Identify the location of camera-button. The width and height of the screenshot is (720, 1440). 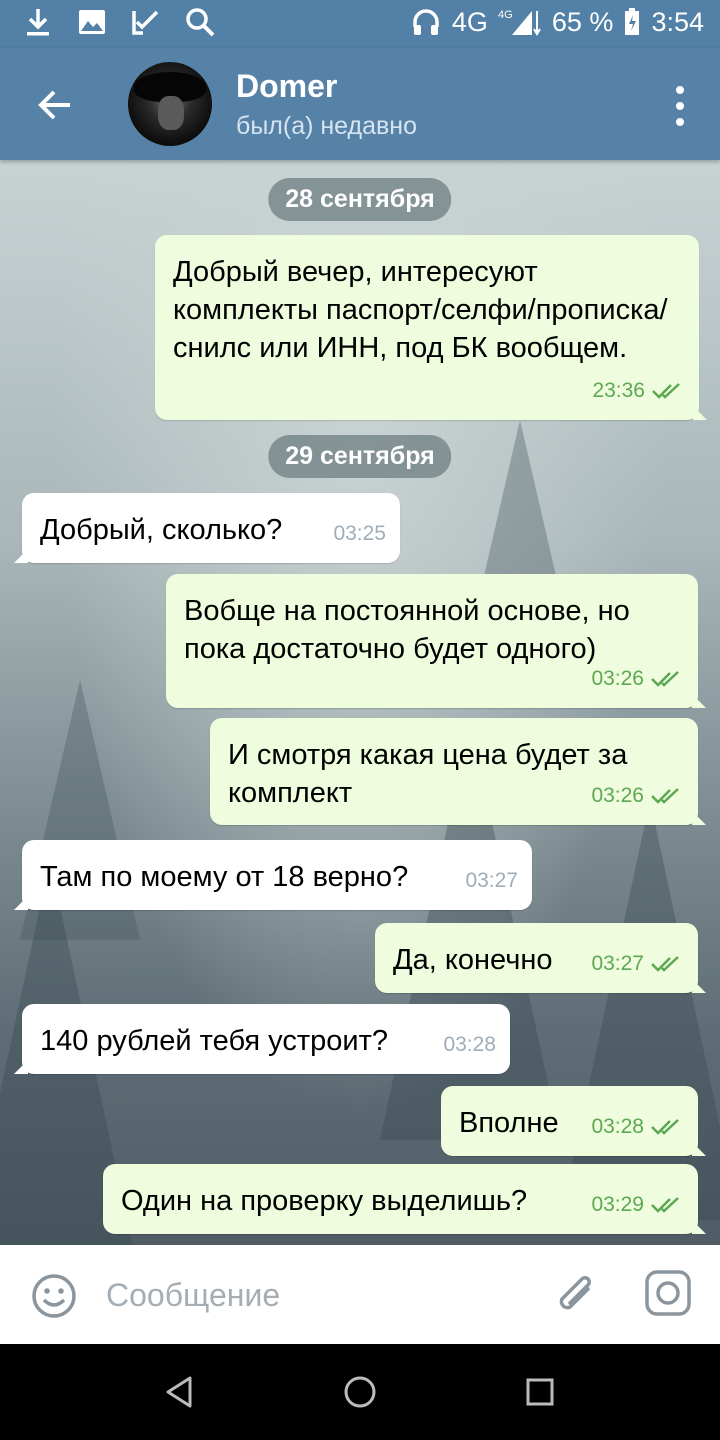
(668, 1293).